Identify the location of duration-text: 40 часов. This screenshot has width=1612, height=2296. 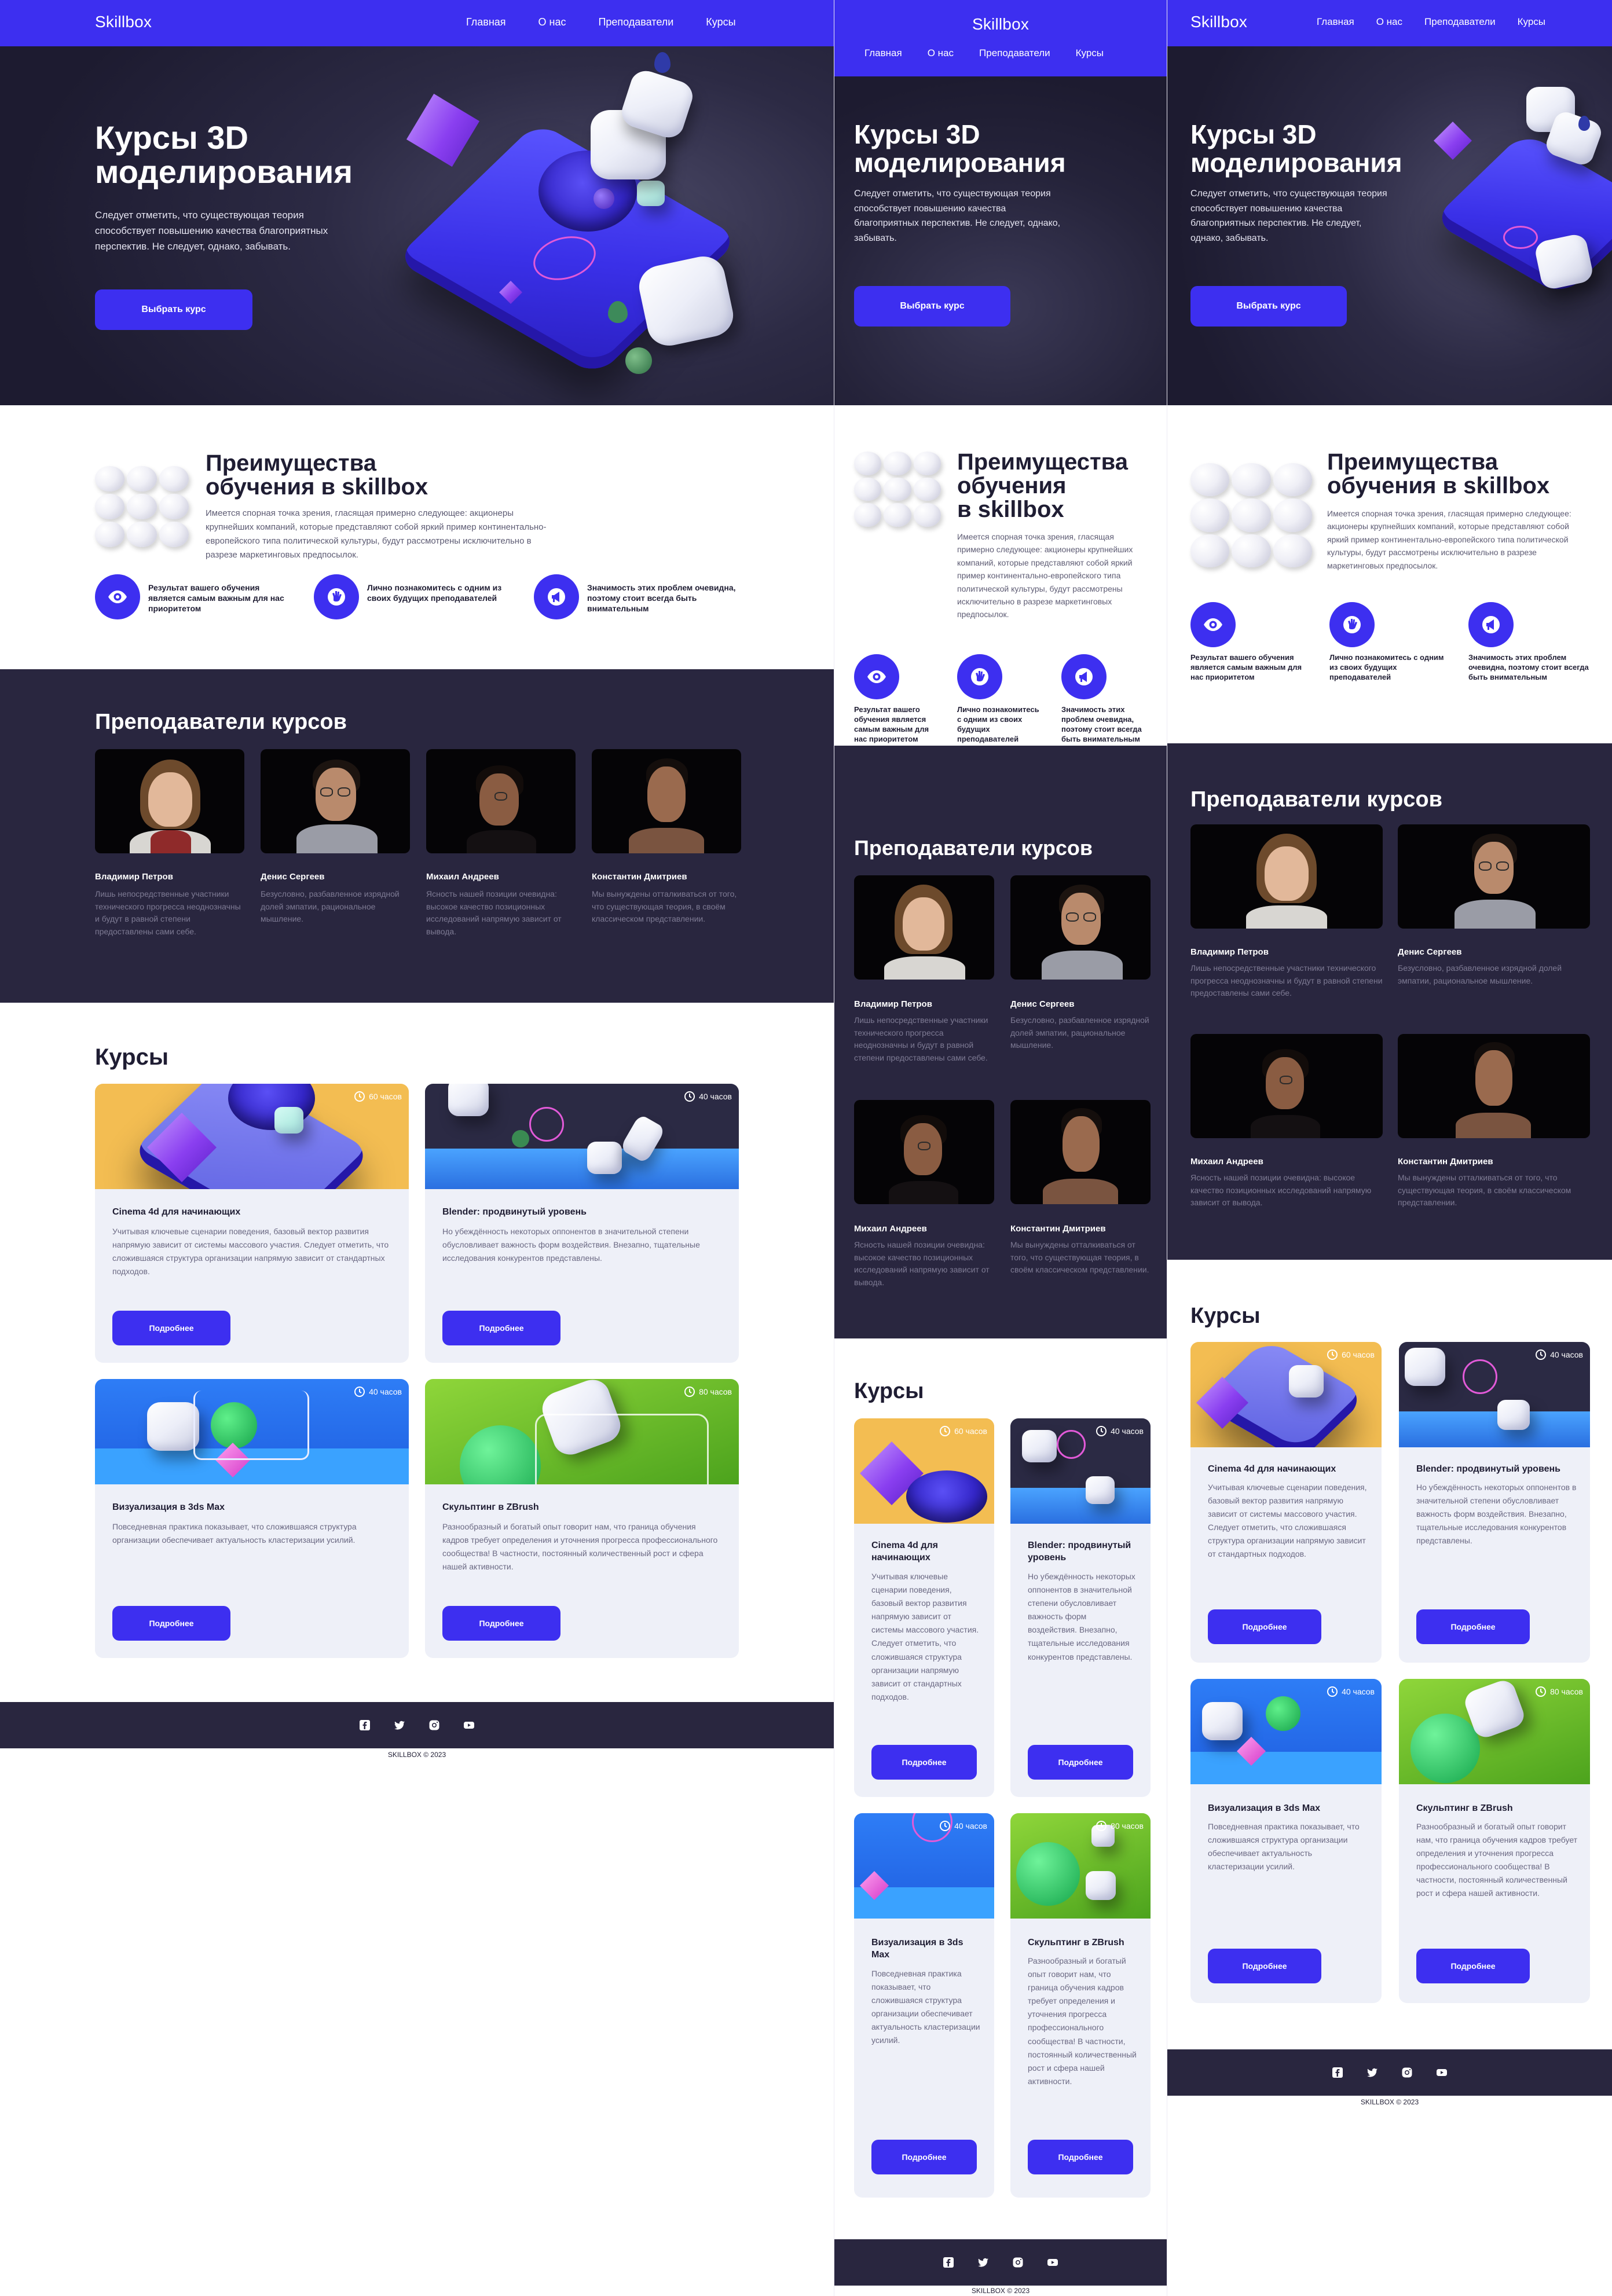
(1566, 1354).